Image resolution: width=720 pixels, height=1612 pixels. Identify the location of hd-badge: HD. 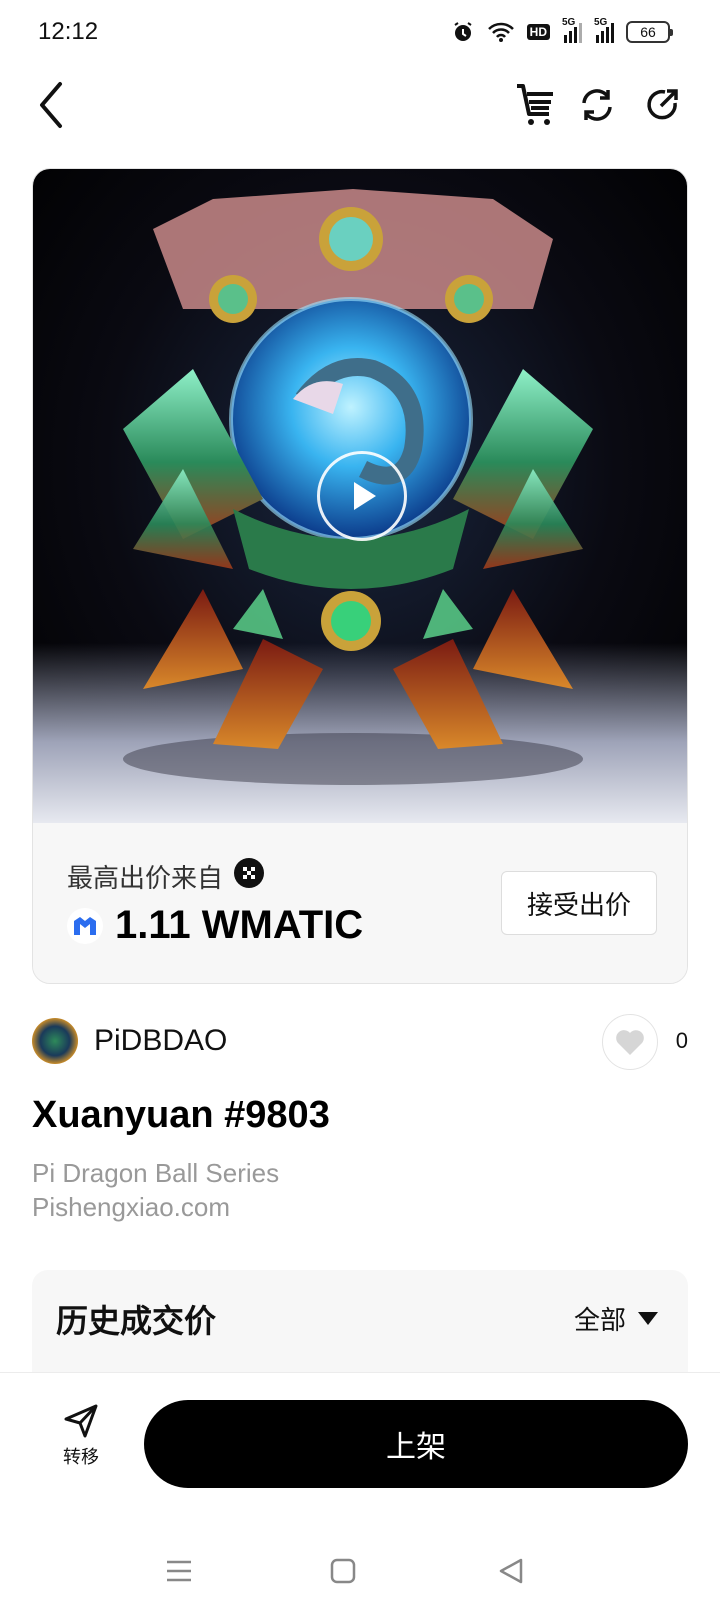
(538, 32).